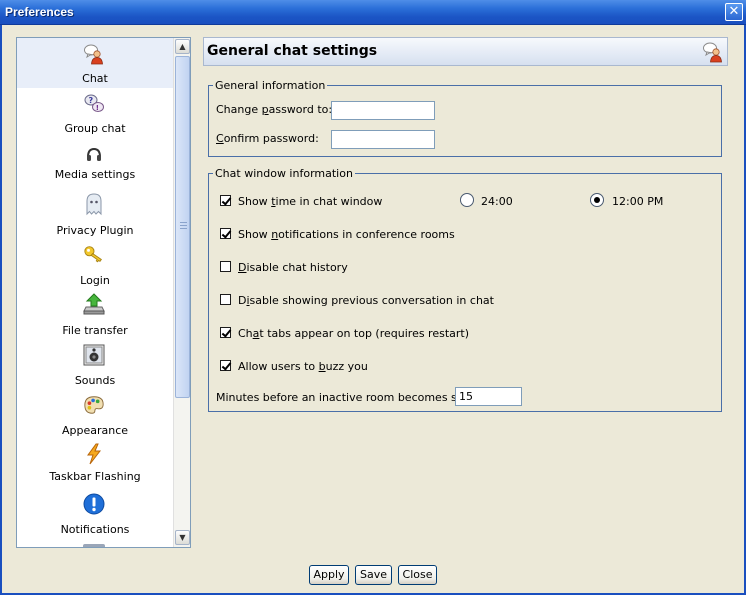  Describe the element at coordinates (95, 476) in the screenshot. I see `sidebar-item-label: Taskbar Flashing` at that location.